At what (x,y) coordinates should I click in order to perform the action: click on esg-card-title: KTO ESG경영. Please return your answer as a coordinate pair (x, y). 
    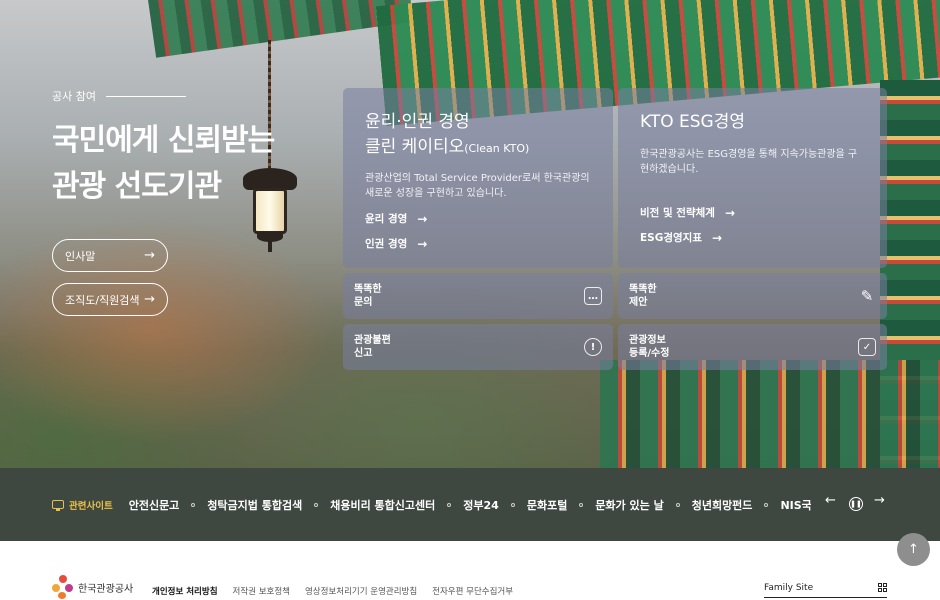
    Looking at the image, I should click on (692, 122).